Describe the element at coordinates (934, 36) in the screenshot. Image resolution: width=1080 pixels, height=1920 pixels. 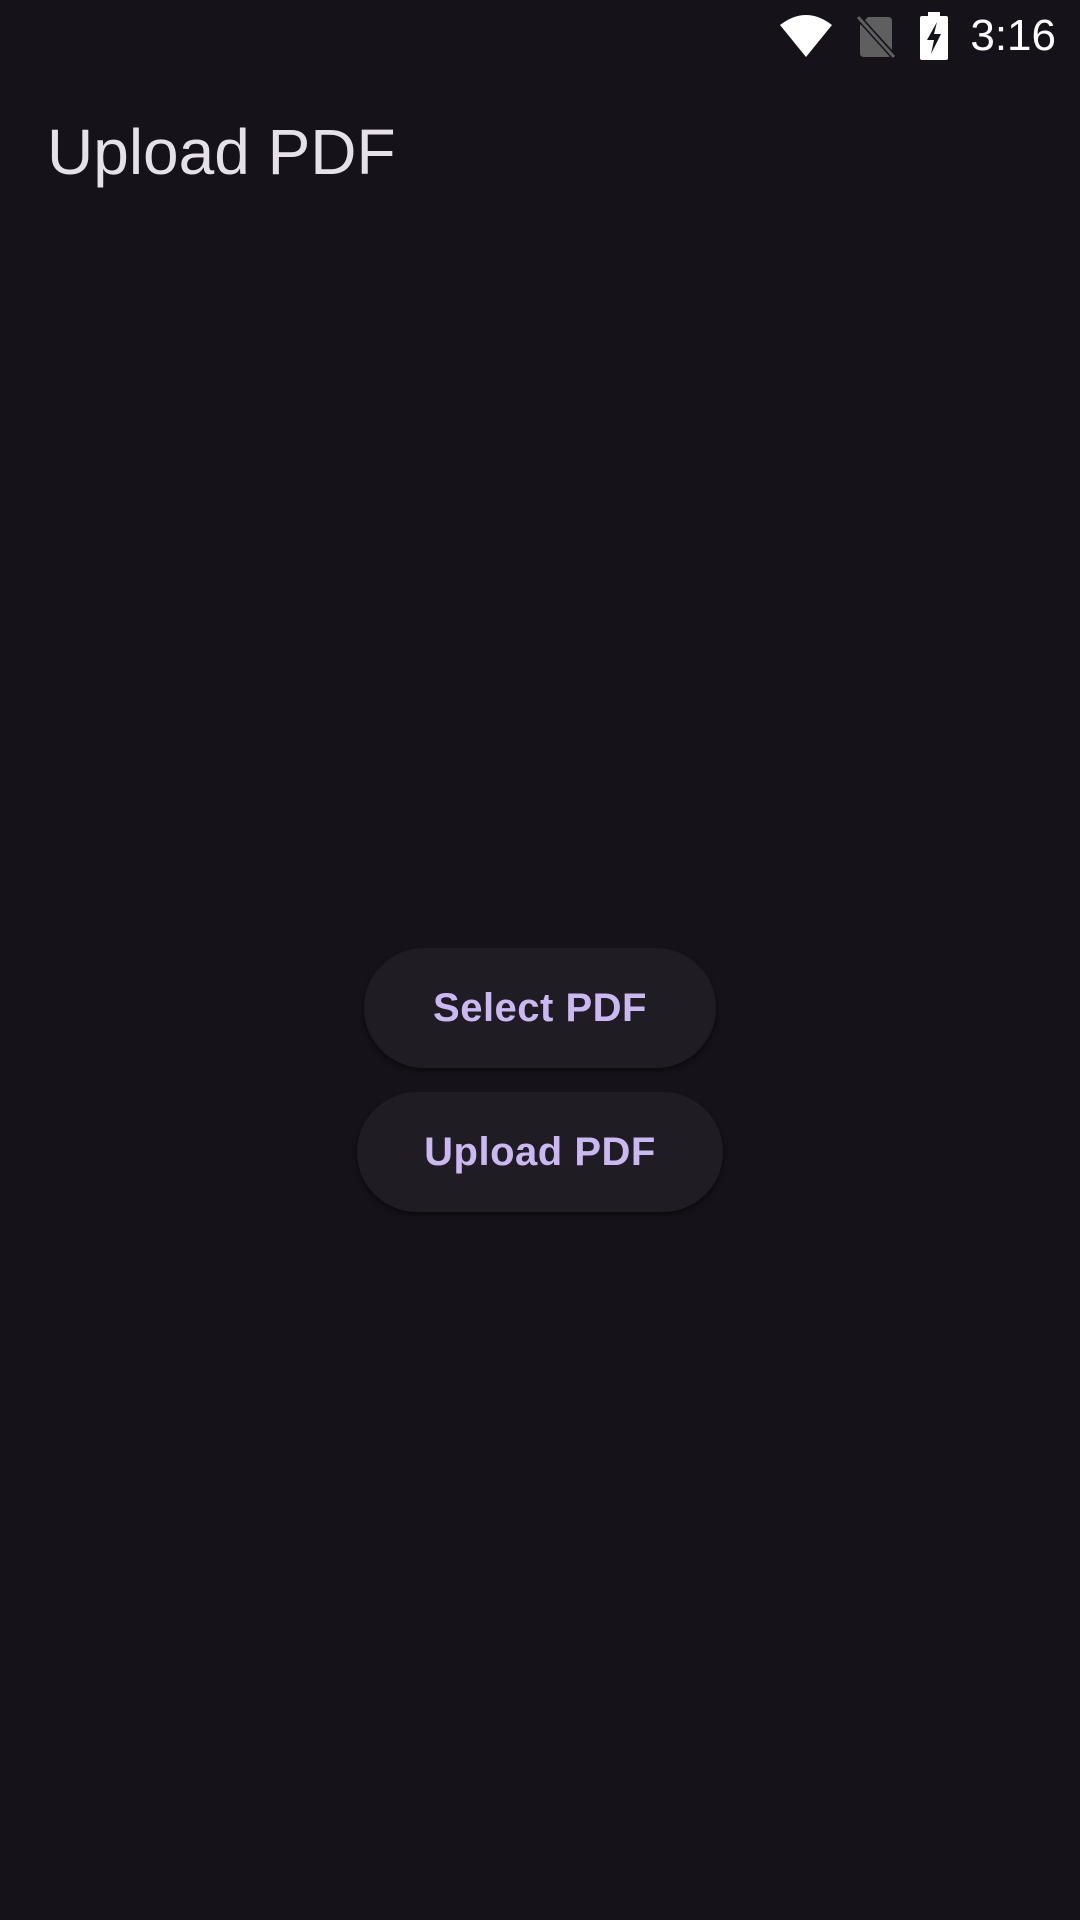
I see `battery-charging-icon` at that location.